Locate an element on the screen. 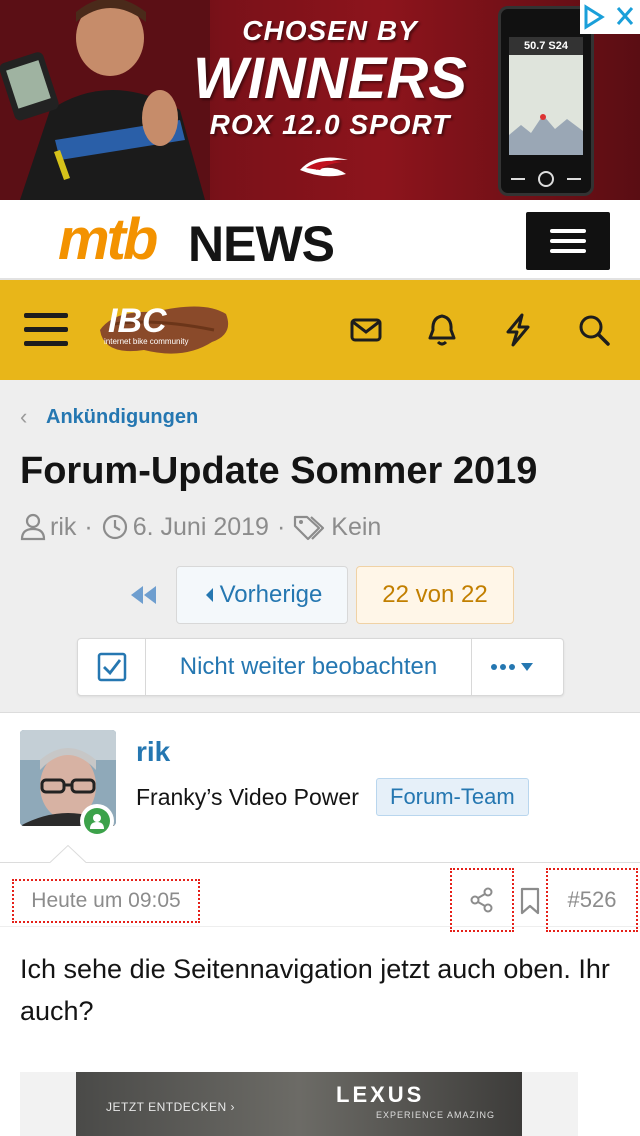 The image size is (640, 1136). post-username: rik is located at coordinates (153, 752).